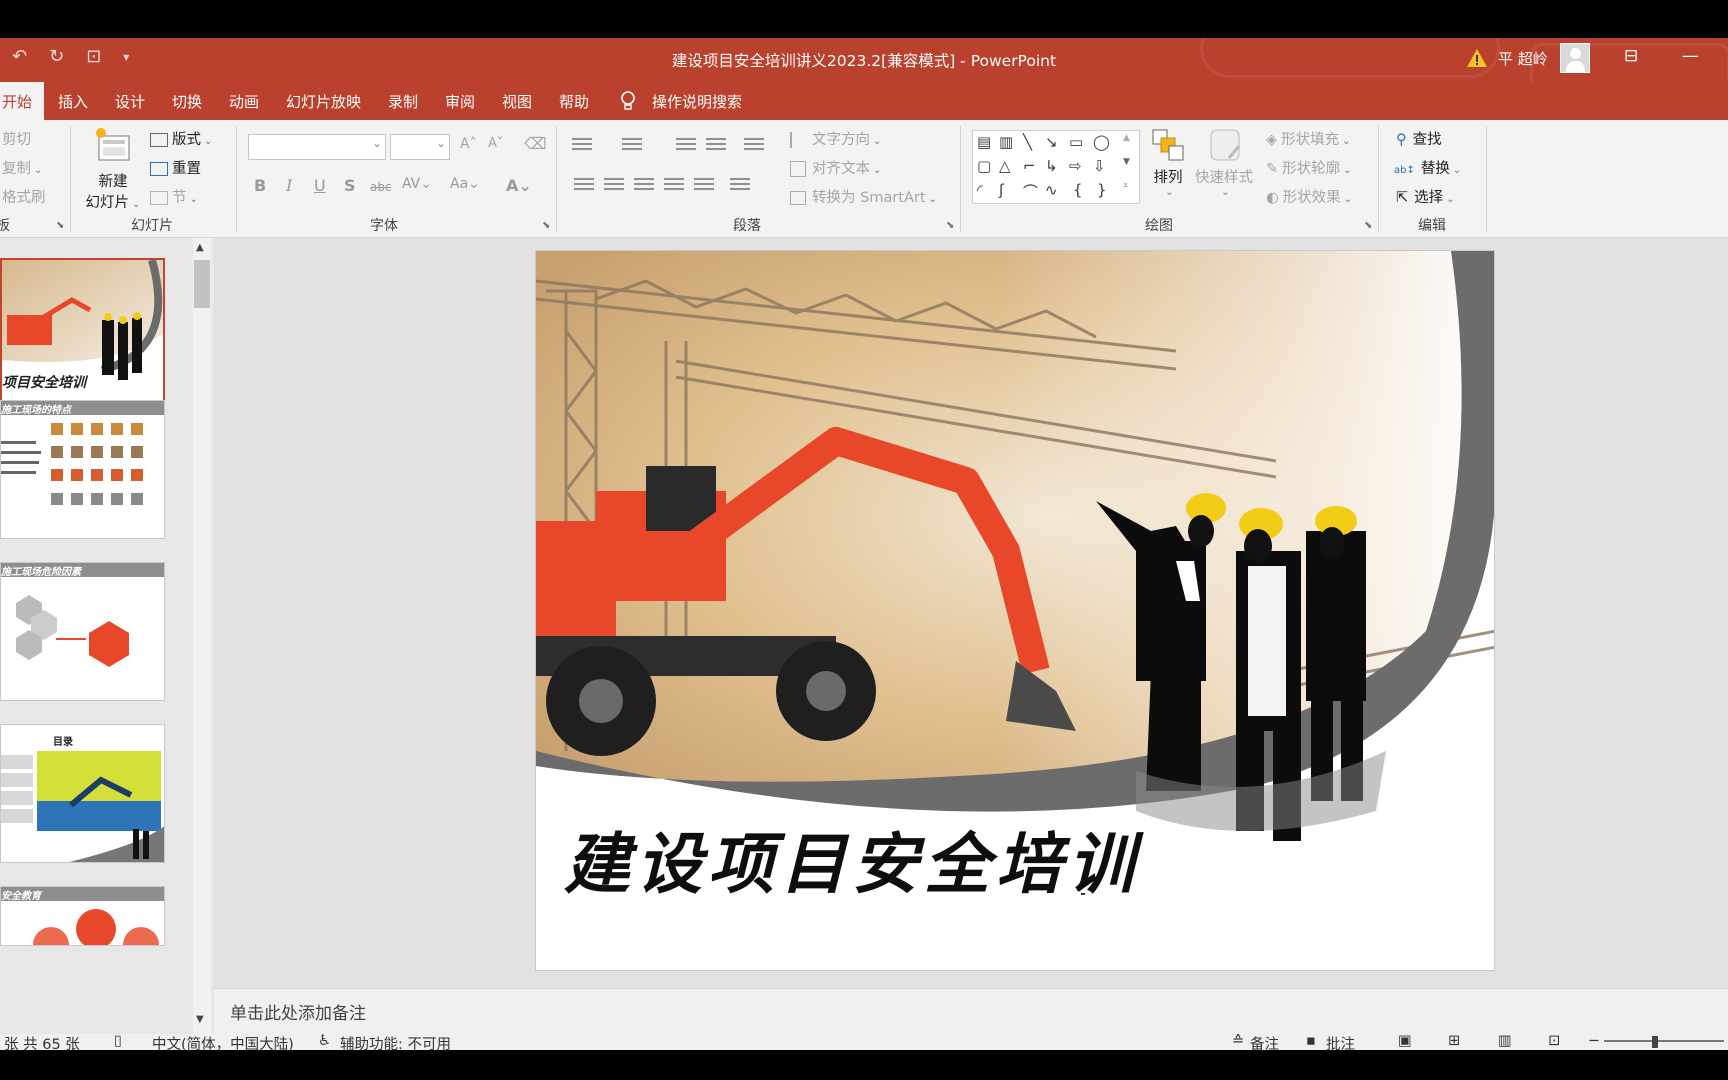 The width and height of the screenshot is (1728, 1080). I want to click on increase-font-icon: A˄, so click(468, 144).